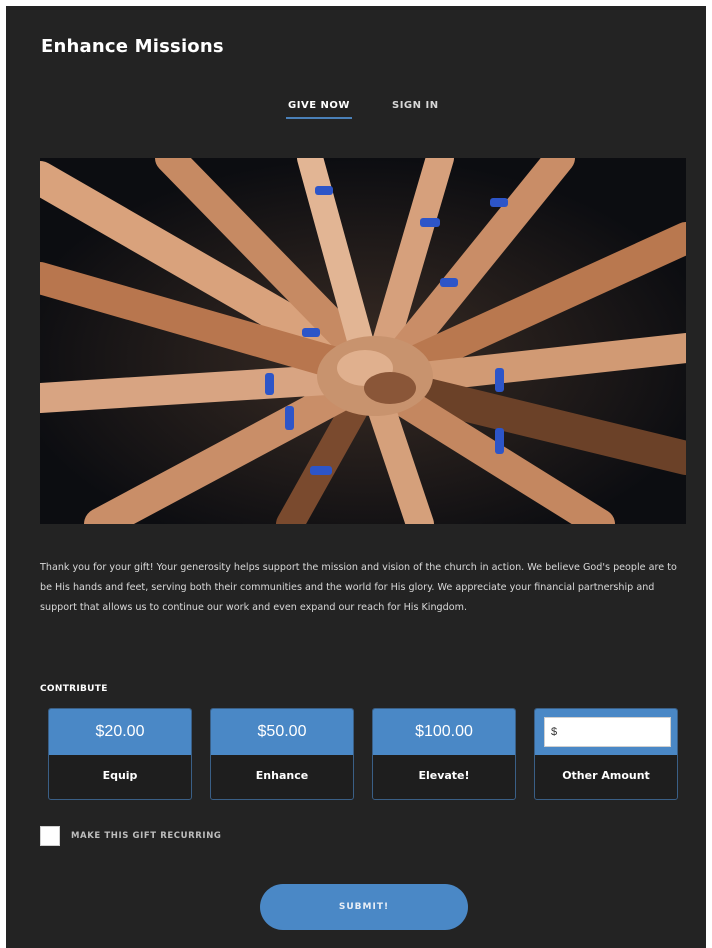 The image size is (712, 948). Describe the element at coordinates (319, 118) in the screenshot. I see `active-tab-indicator` at that location.